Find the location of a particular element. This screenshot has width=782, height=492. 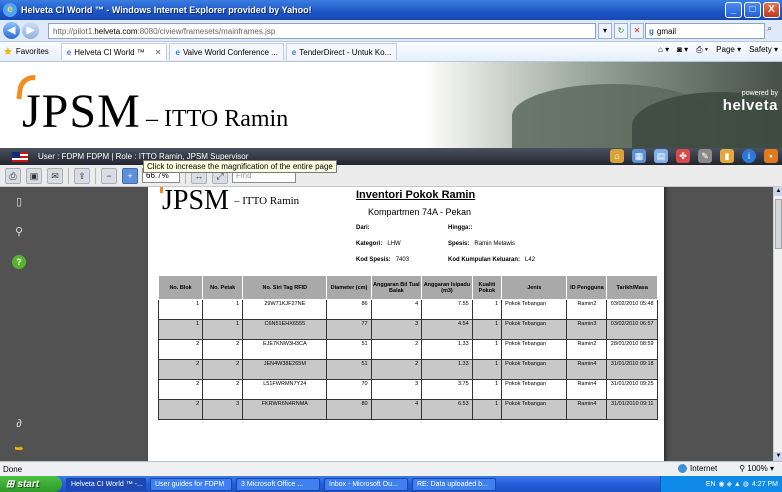

col-no-petak: No. Petak is located at coordinates (223, 287).